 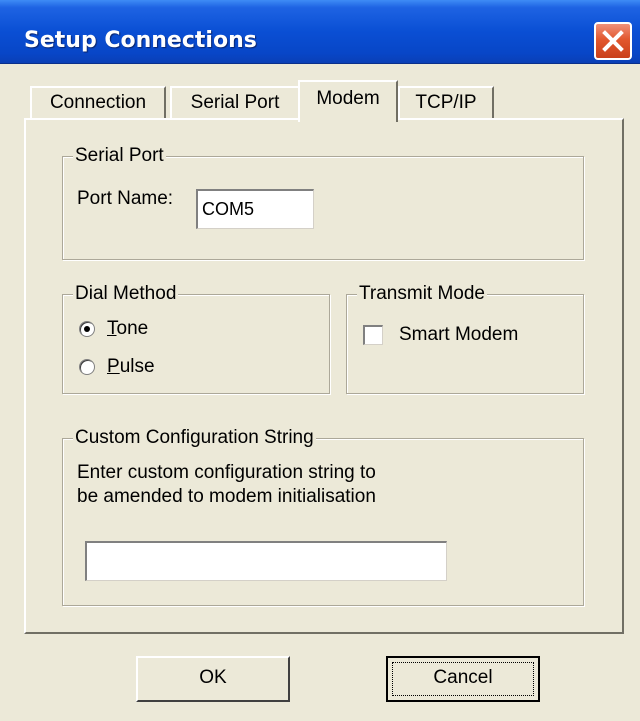 I want to click on custom-config-legend: Custom Configuration String, so click(x=194, y=438).